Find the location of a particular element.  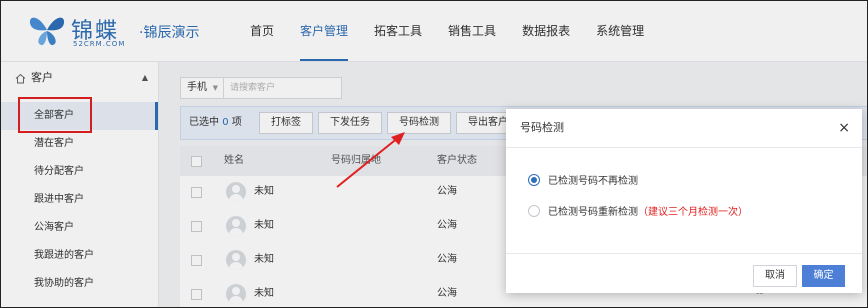

option-tip: （建议三个月检测一次） is located at coordinates (693, 212).